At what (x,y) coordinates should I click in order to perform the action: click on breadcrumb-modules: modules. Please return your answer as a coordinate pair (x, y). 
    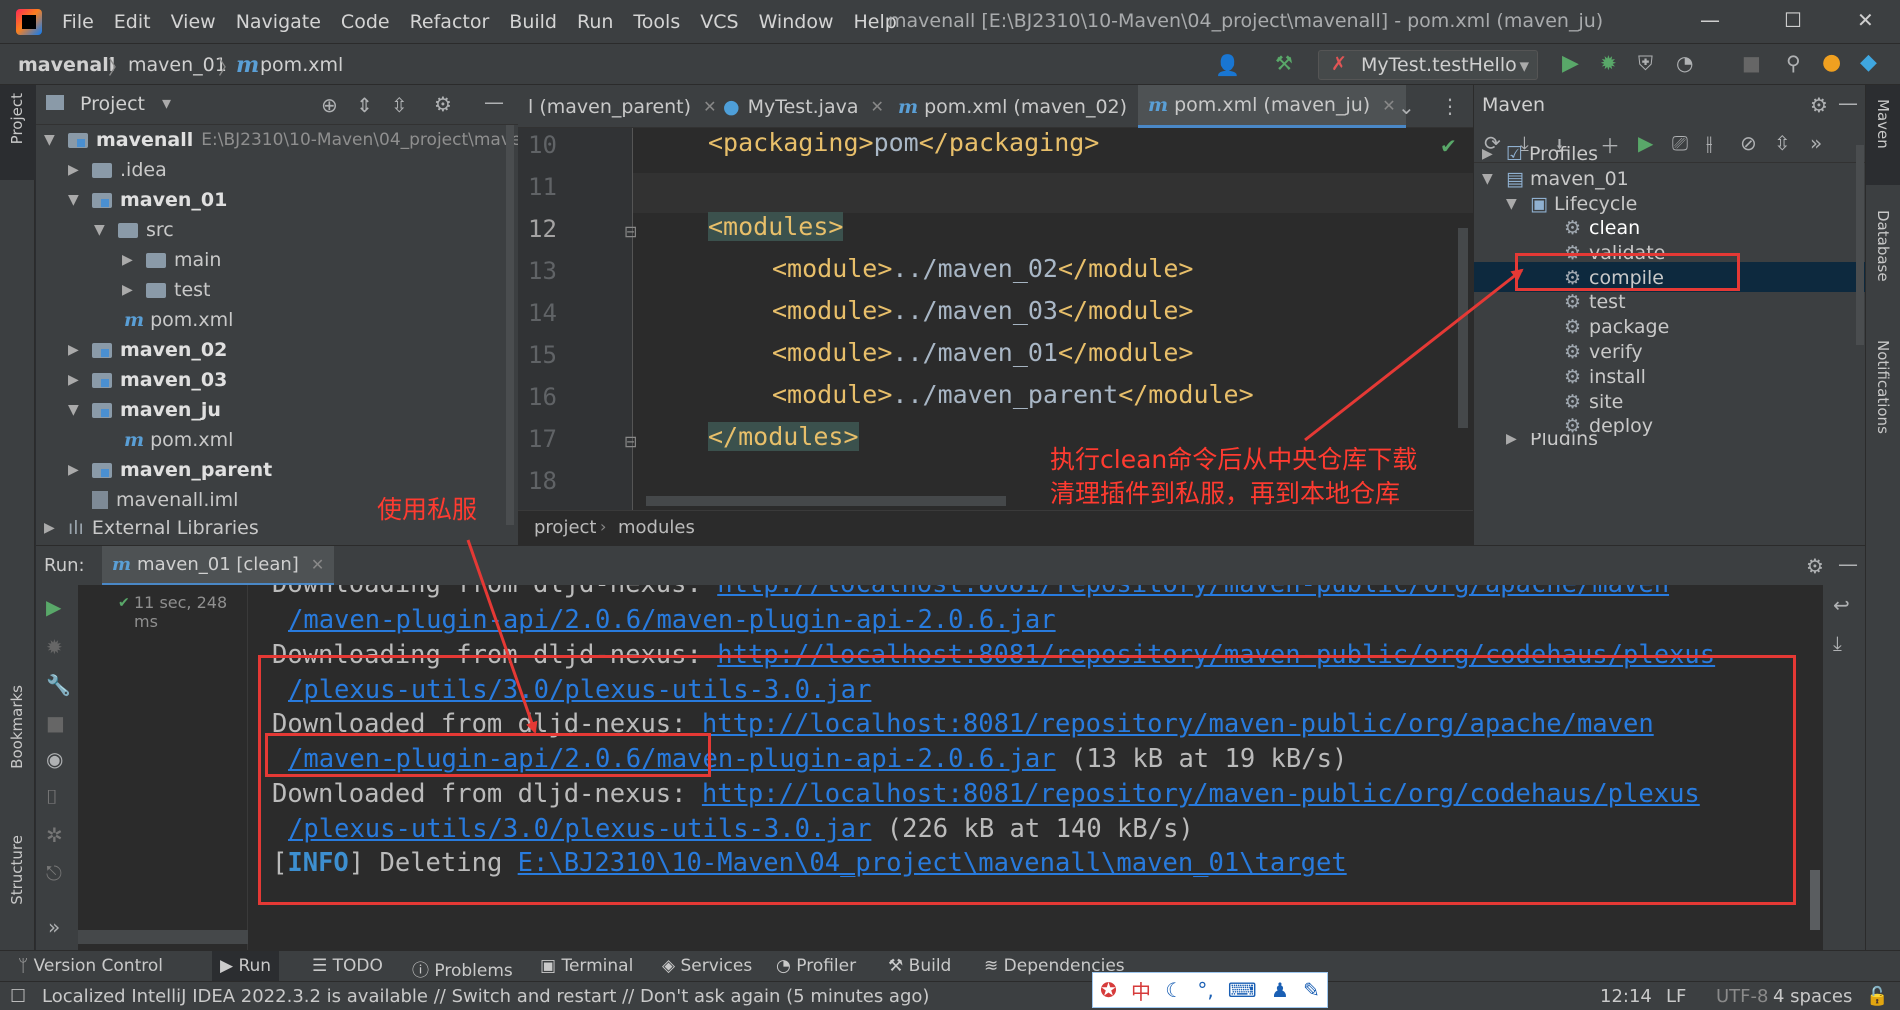
    Looking at the image, I should click on (656, 527).